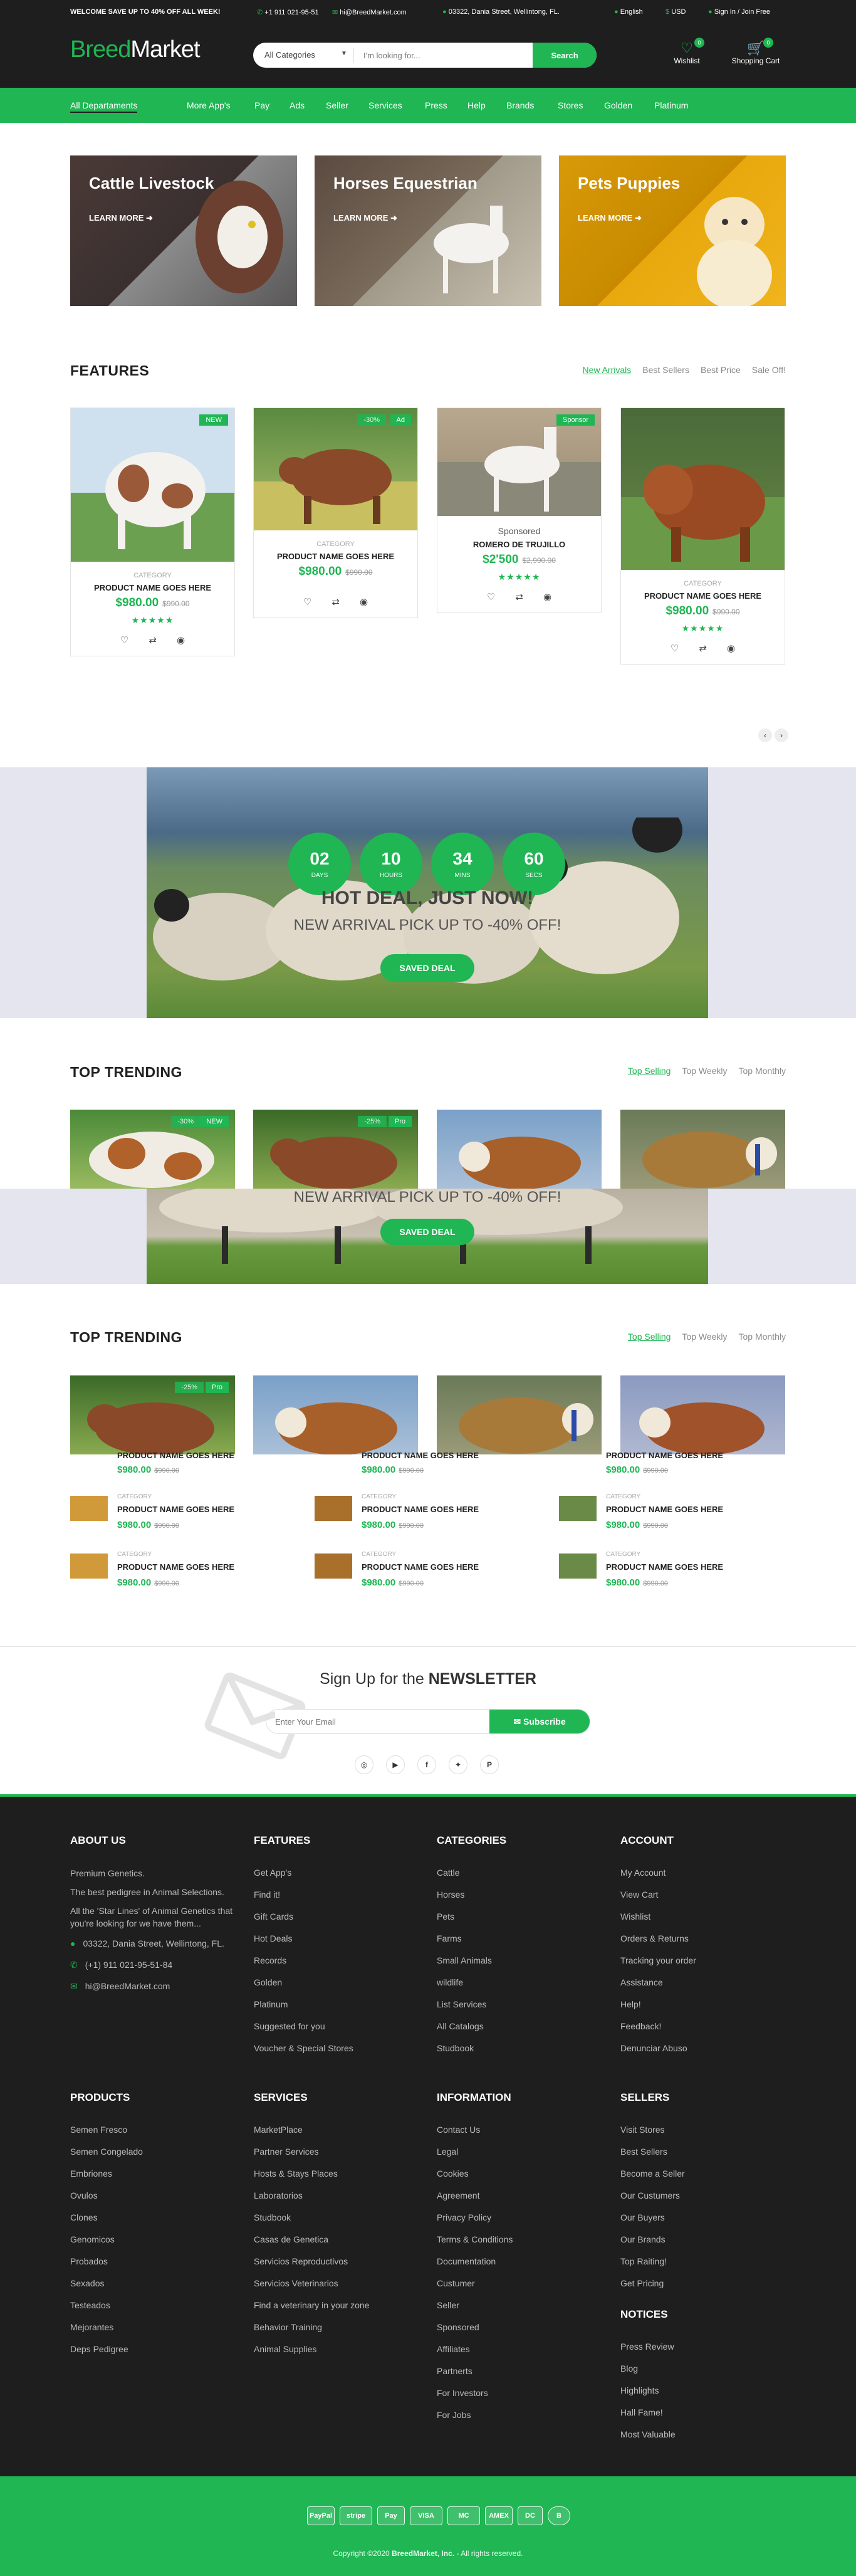  Describe the element at coordinates (739, 12) in the screenshot. I see `signin-link: ● Sign In / Join Free` at that location.